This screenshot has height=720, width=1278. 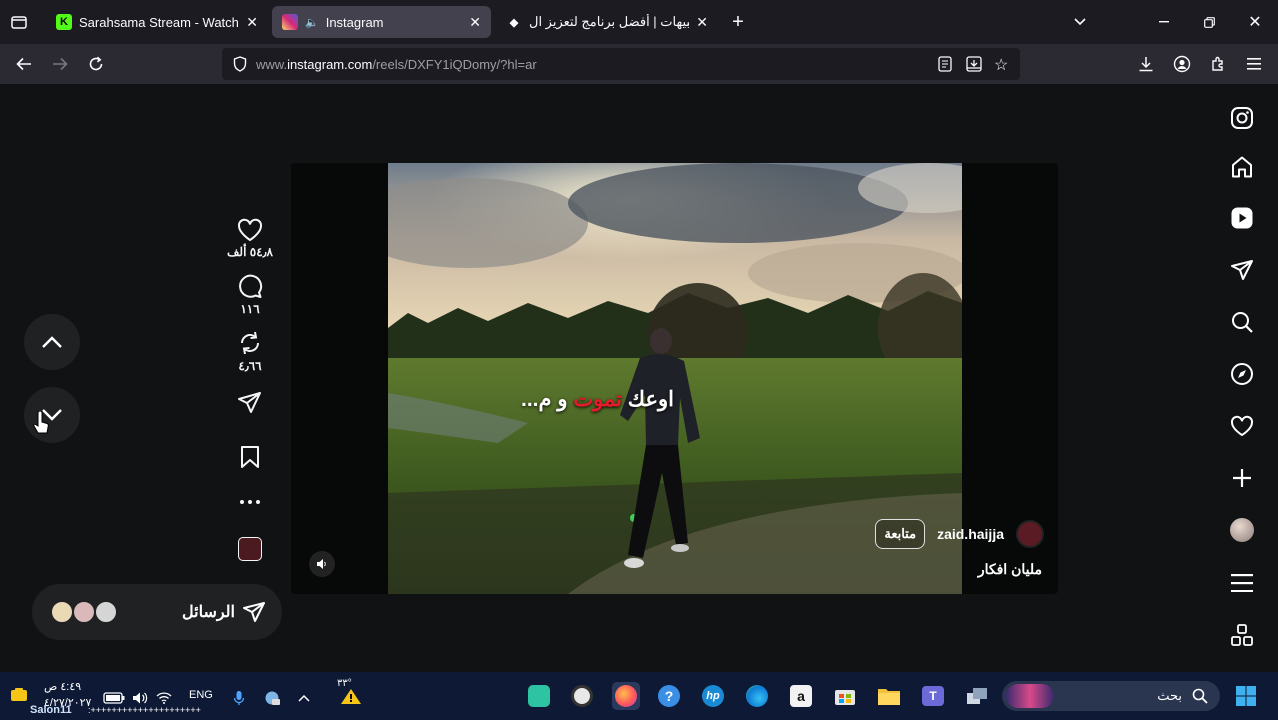 I want to click on speaker-icon, so click(x=321, y=564).